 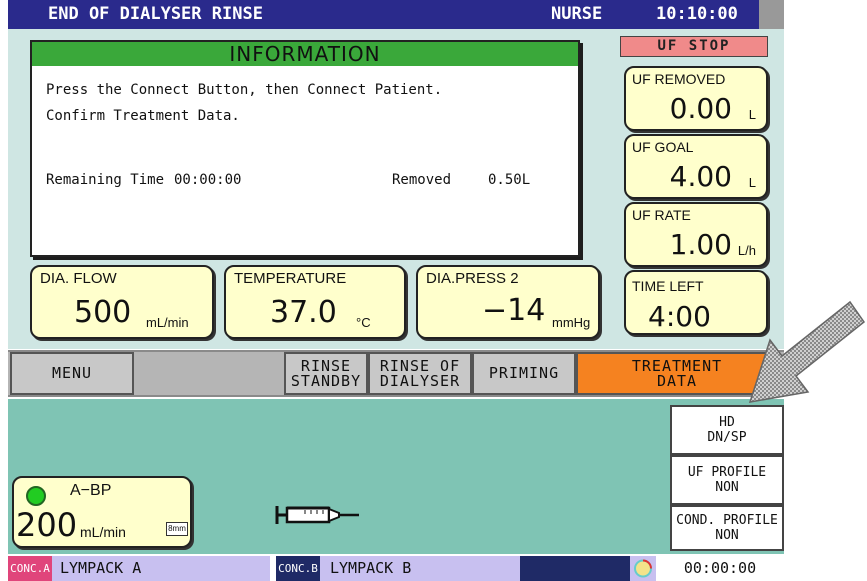 What do you see at coordinates (577, 14) in the screenshot?
I see `user-role: NURSE` at bounding box center [577, 14].